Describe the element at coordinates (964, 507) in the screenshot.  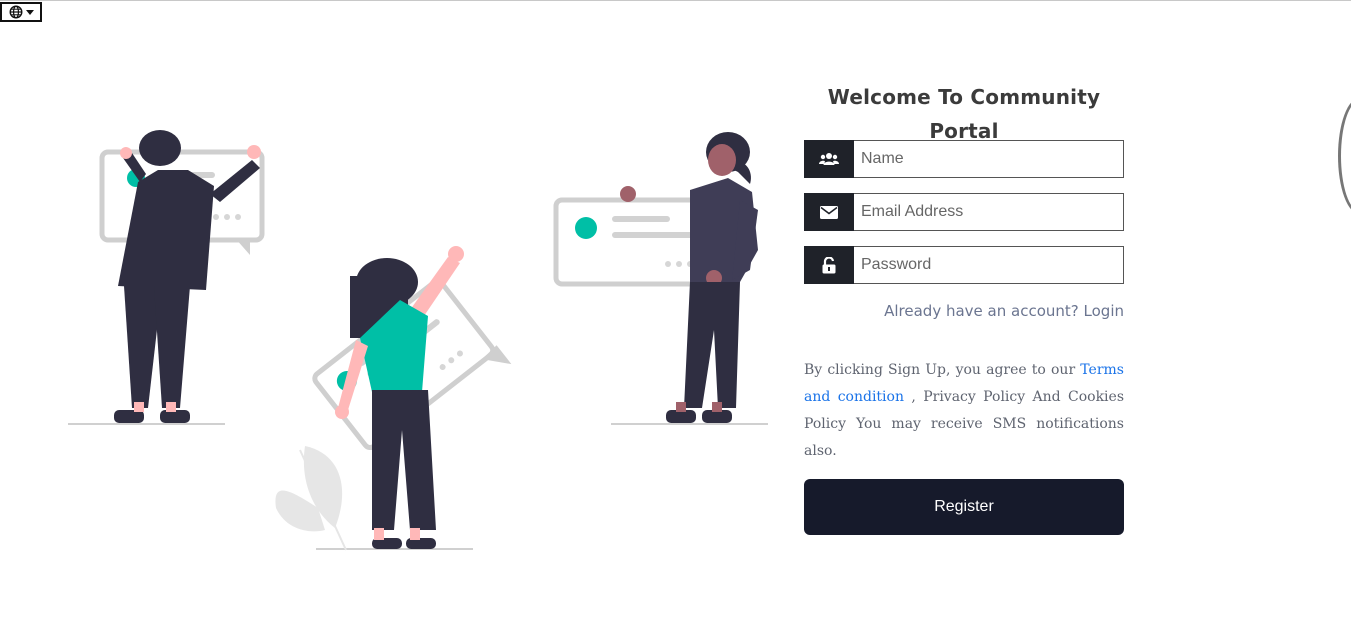
I see `register-button: Register` at that location.